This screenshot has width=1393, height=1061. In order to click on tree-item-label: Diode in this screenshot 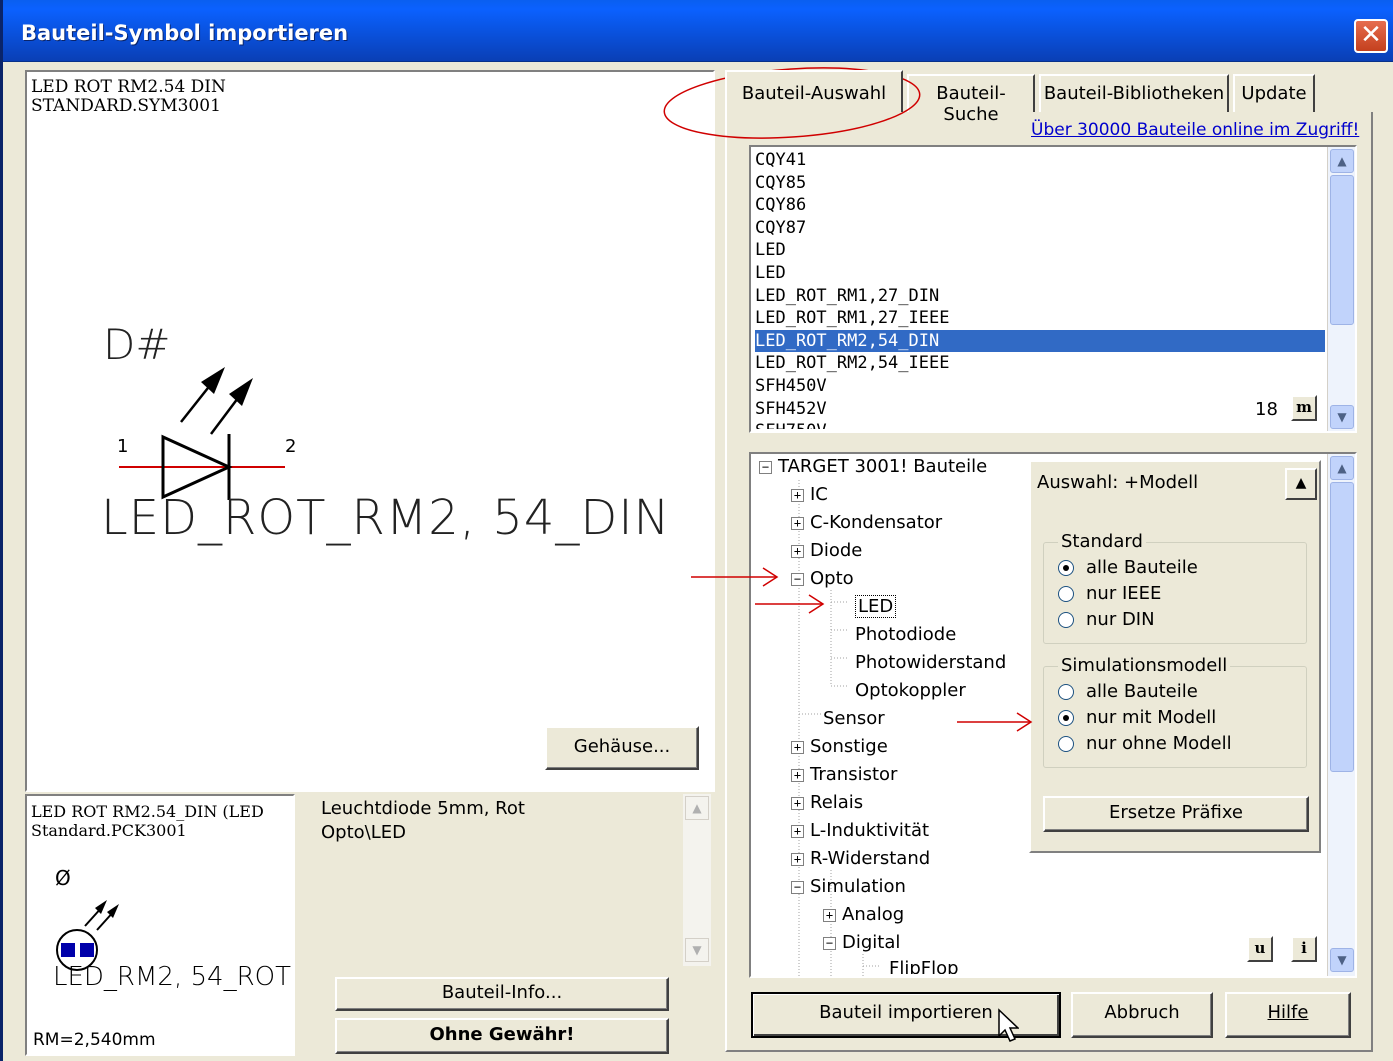, I will do `click(836, 550)`.